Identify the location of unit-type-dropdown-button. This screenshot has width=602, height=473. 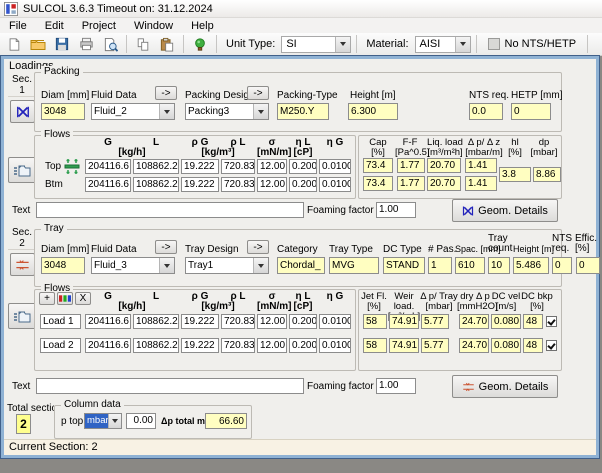
(343, 44).